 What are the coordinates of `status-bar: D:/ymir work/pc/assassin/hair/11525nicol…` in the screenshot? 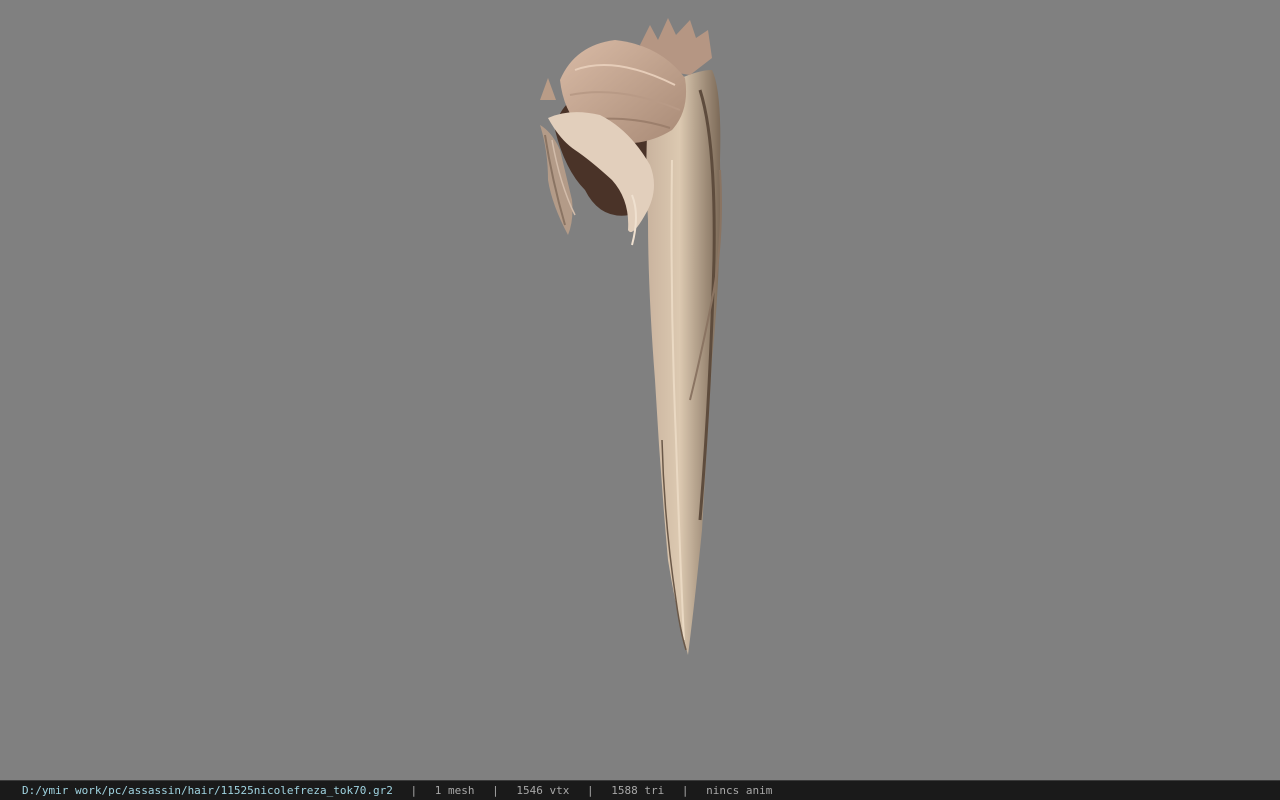 It's located at (640, 790).